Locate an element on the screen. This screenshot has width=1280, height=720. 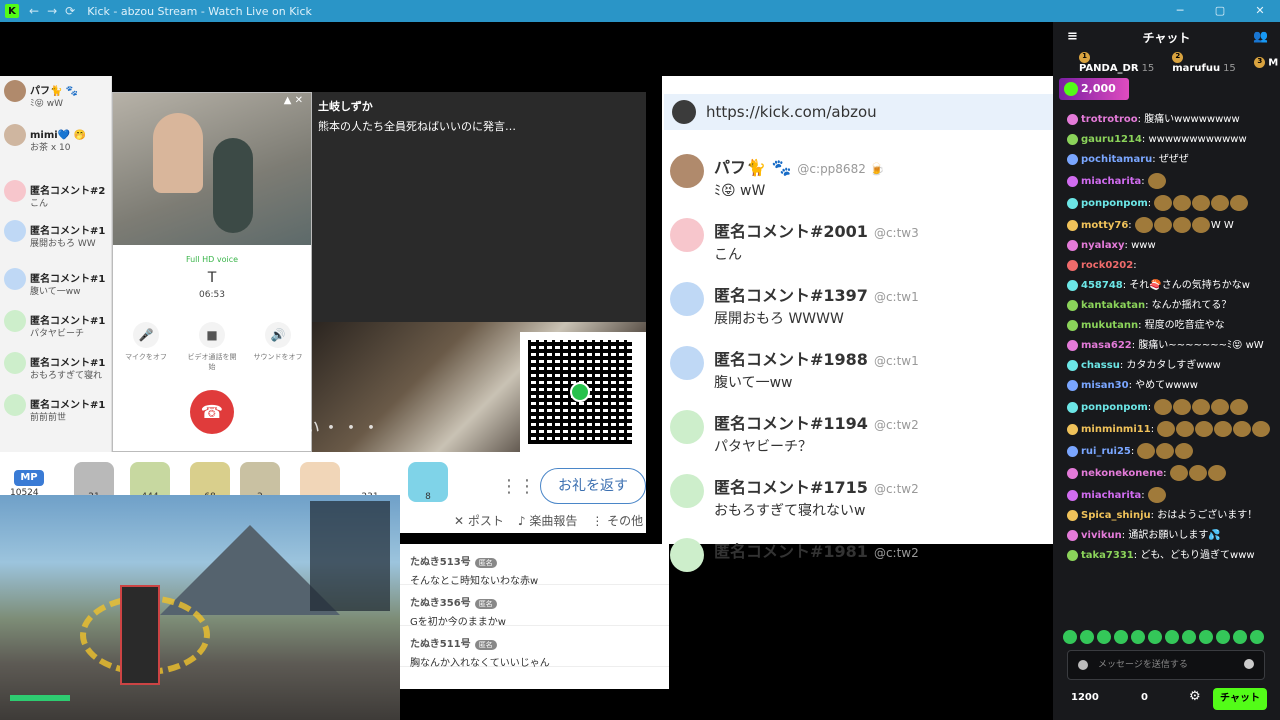
emoji-icon is located at coordinates (1249, 664).